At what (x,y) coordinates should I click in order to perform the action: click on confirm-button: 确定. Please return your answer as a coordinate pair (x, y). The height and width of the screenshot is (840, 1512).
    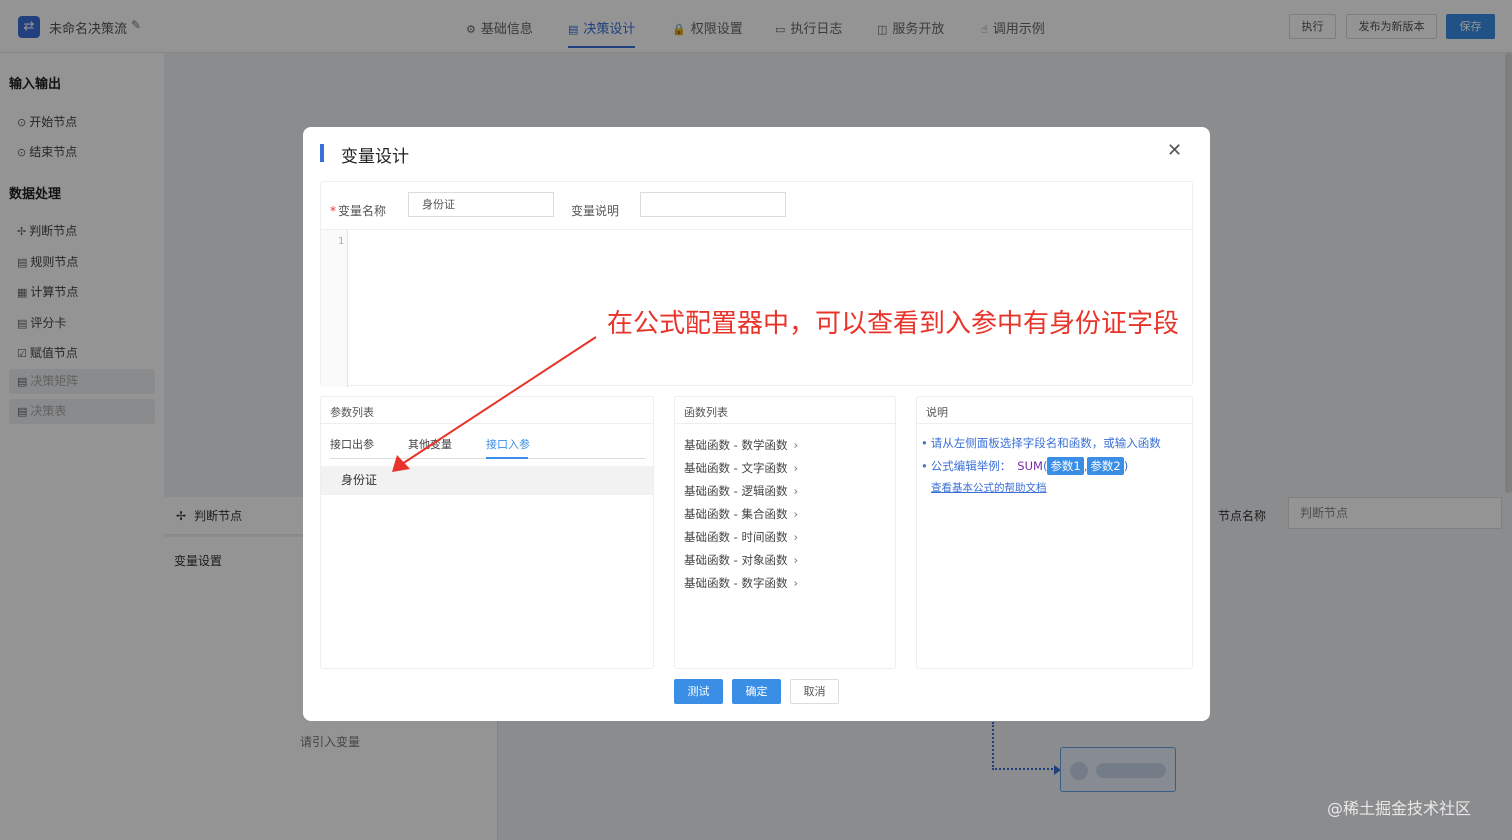
    Looking at the image, I should click on (756, 691).